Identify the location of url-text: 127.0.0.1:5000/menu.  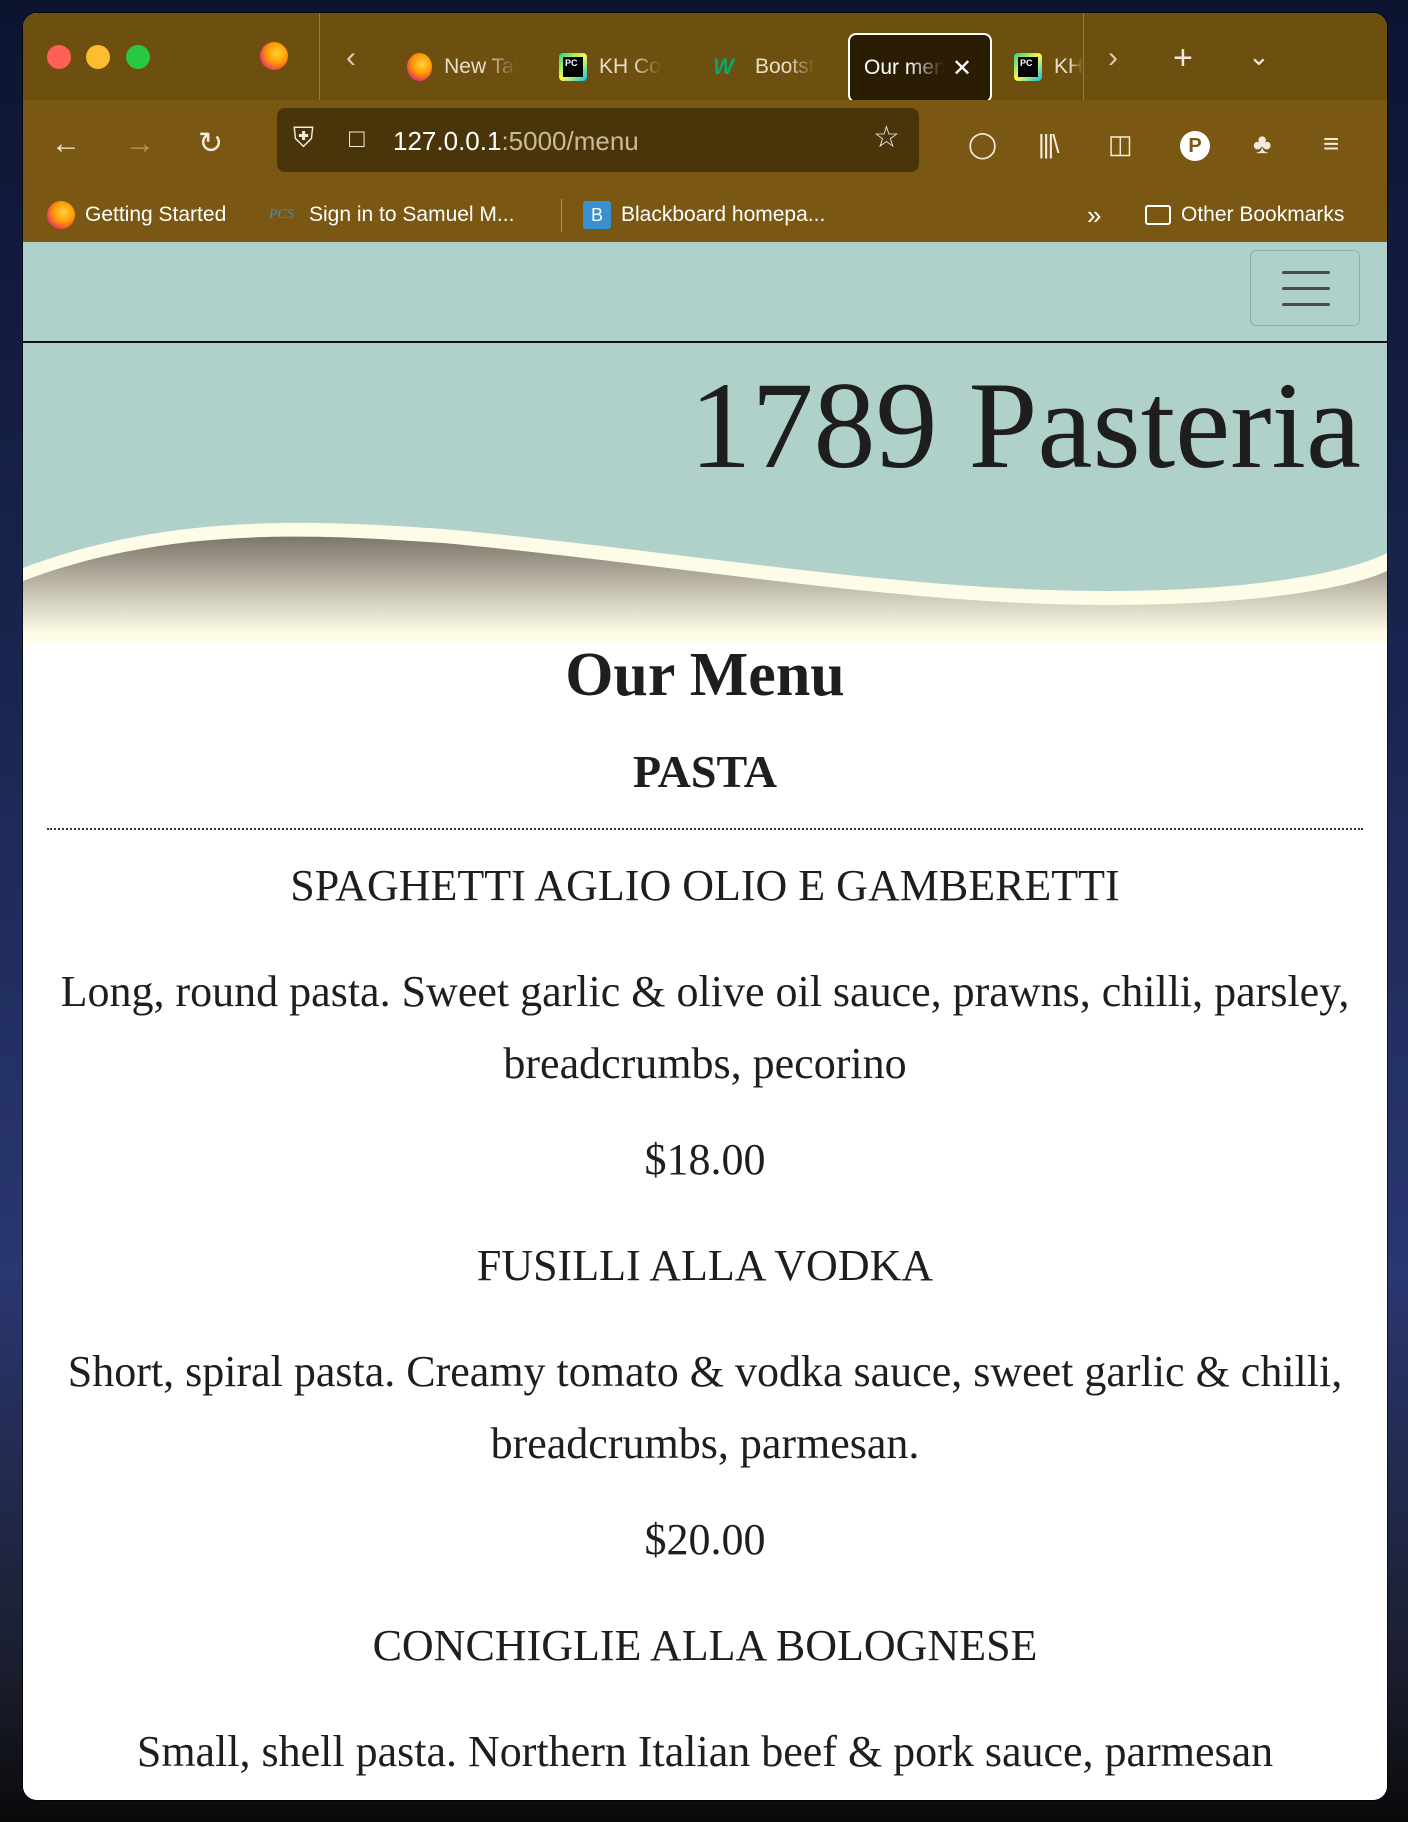
(516, 141).